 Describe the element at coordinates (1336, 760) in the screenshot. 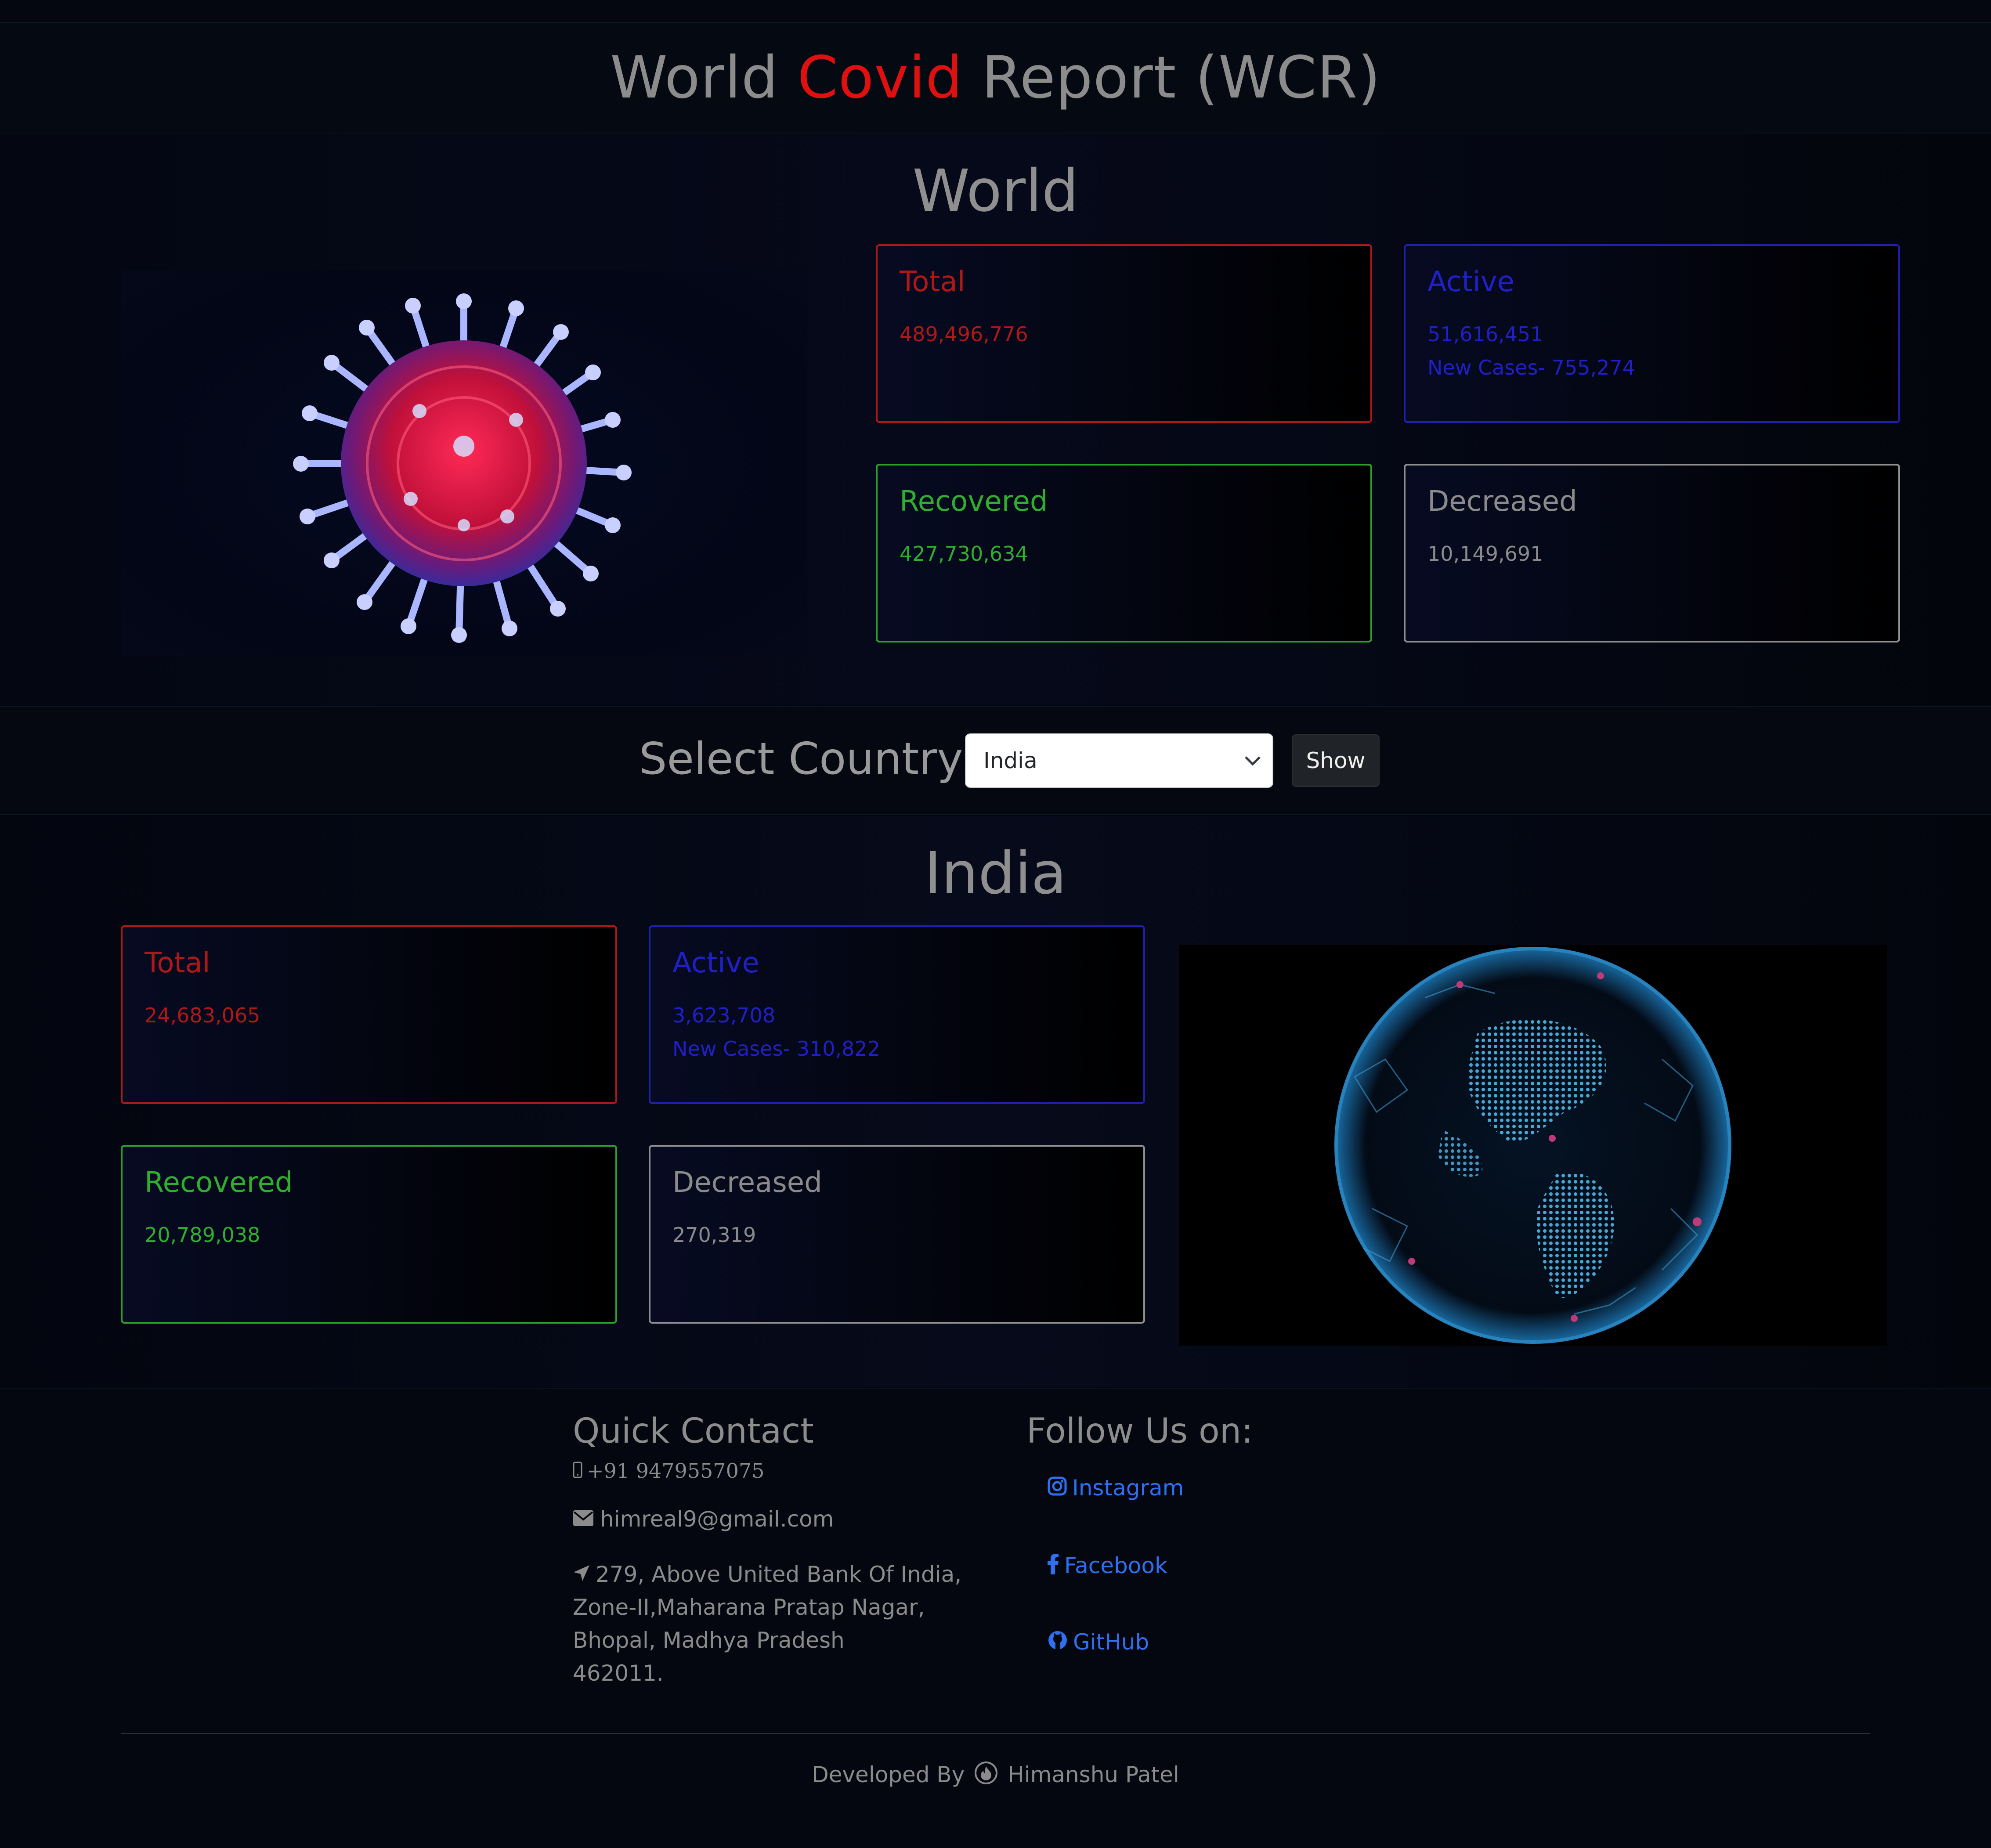

I see `show-button: Show` at that location.